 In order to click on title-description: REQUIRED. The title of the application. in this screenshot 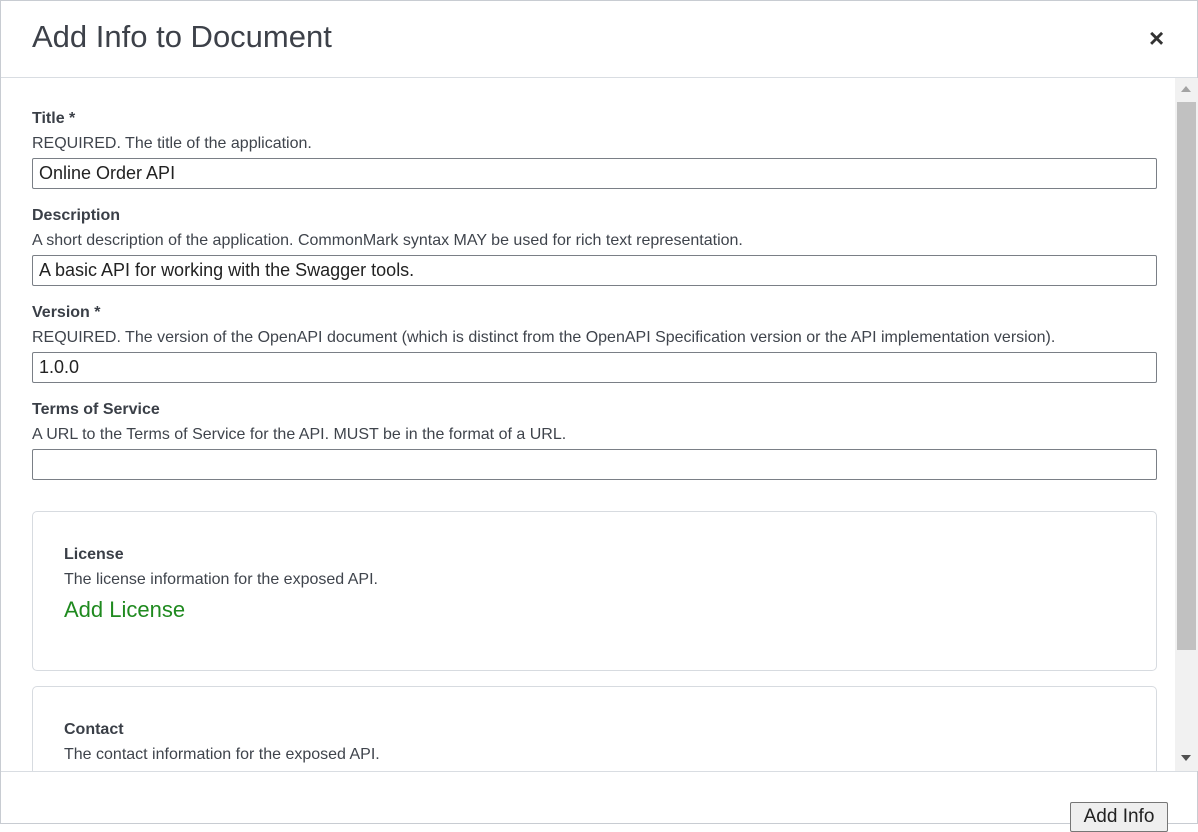, I will do `click(172, 143)`.